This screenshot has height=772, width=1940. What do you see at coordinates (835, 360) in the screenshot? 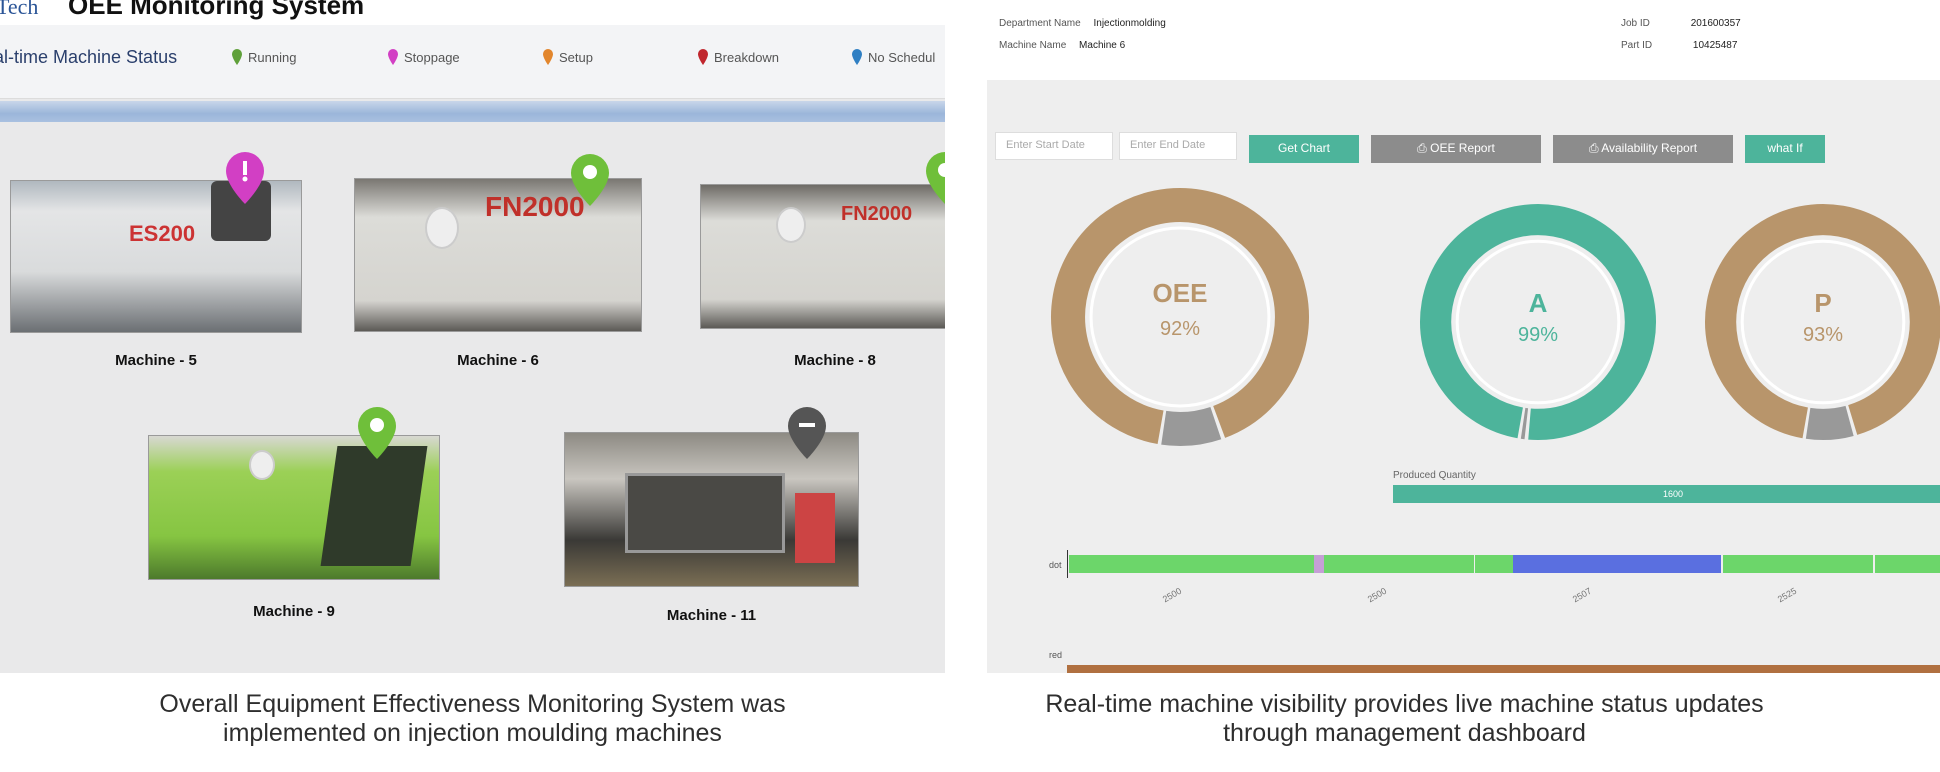
I see `machine-label: Machine - 8` at bounding box center [835, 360].